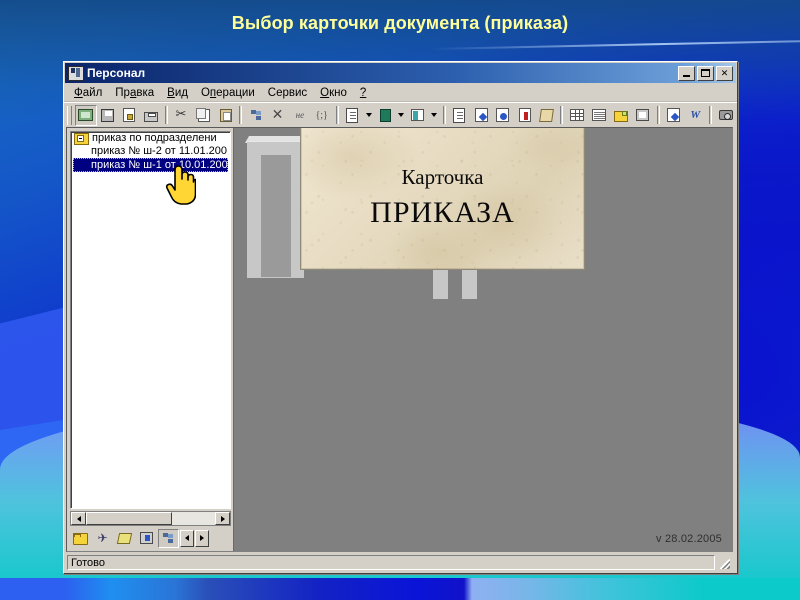 Image resolution: width=800 pixels, height=600 pixels. Describe the element at coordinates (226, 115) in the screenshot. I see `paste-icon` at that location.